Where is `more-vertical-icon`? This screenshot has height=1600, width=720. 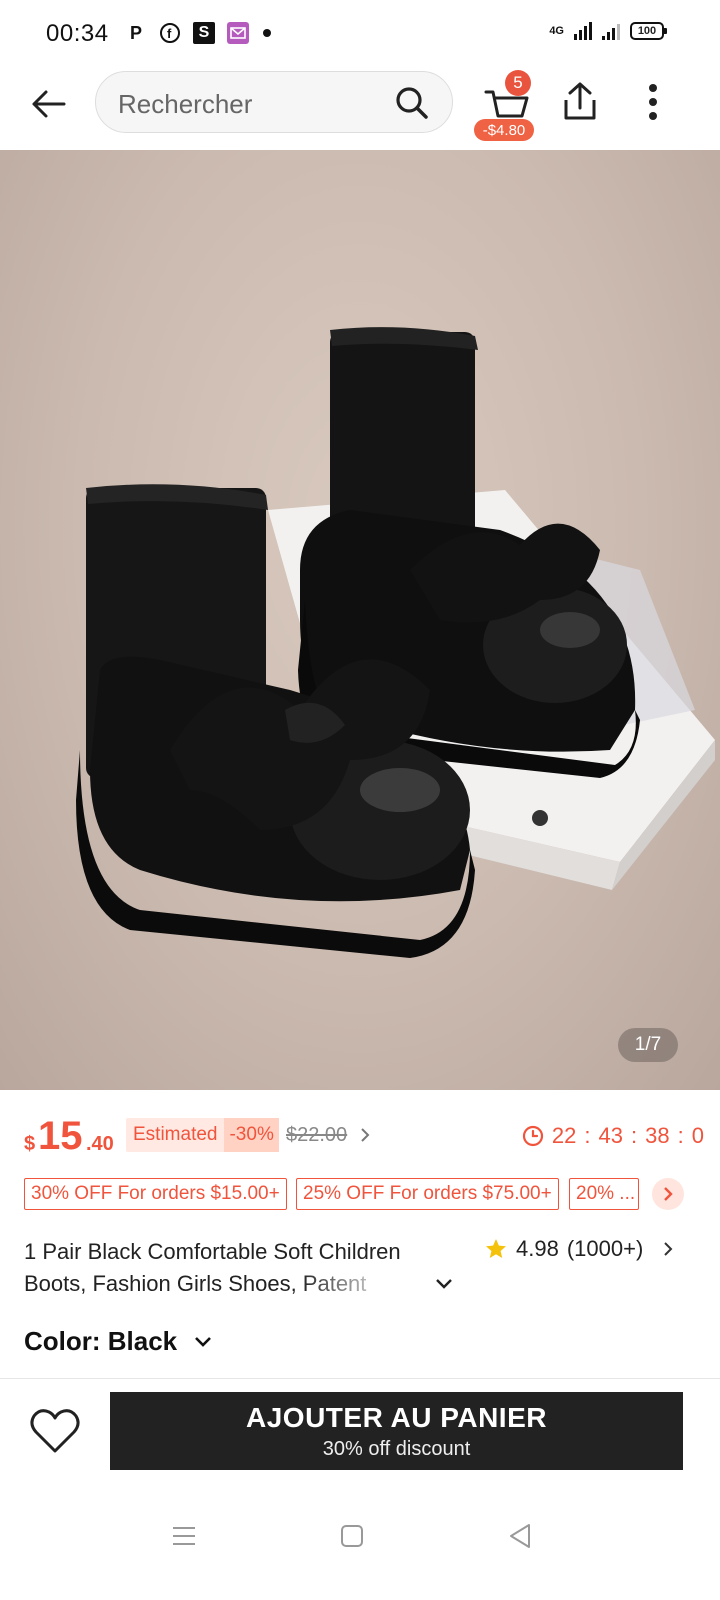 more-vertical-icon is located at coordinates (653, 102).